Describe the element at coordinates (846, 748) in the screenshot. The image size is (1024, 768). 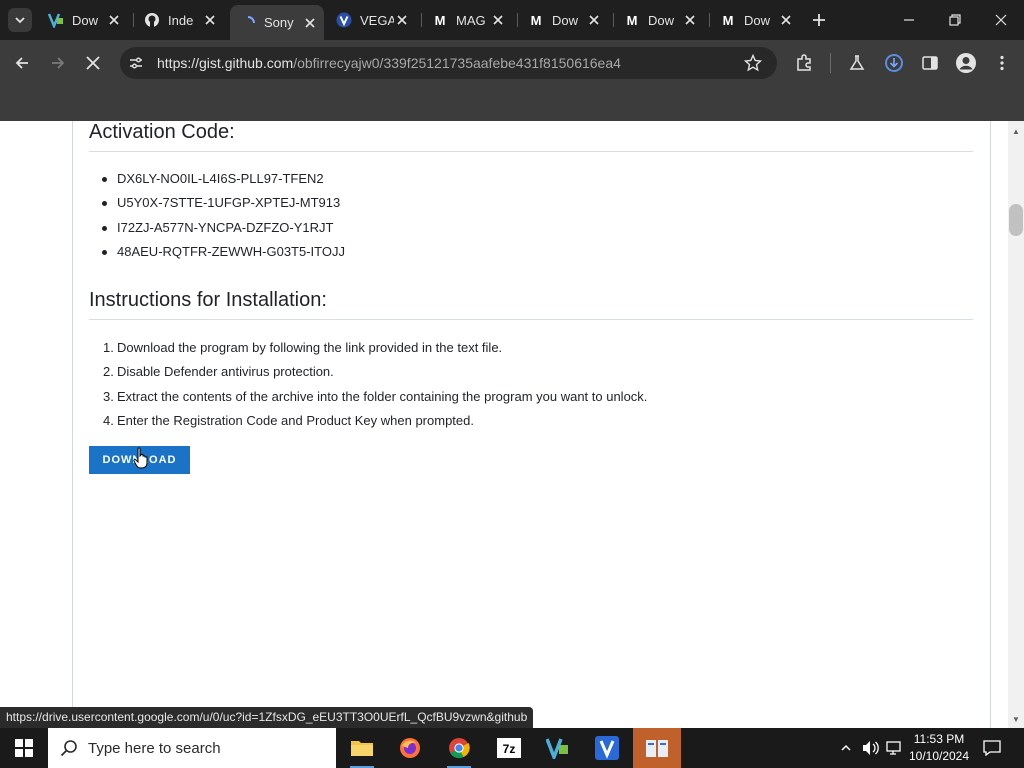
I see `tray-chevron-up-icon` at that location.